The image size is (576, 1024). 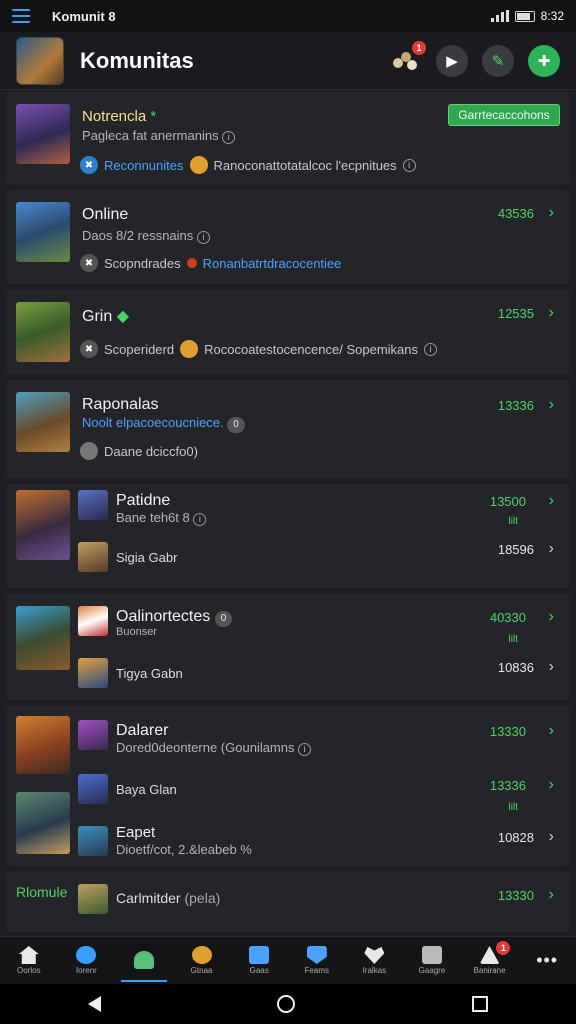 I want to click on avatar, so click(x=89, y=451).